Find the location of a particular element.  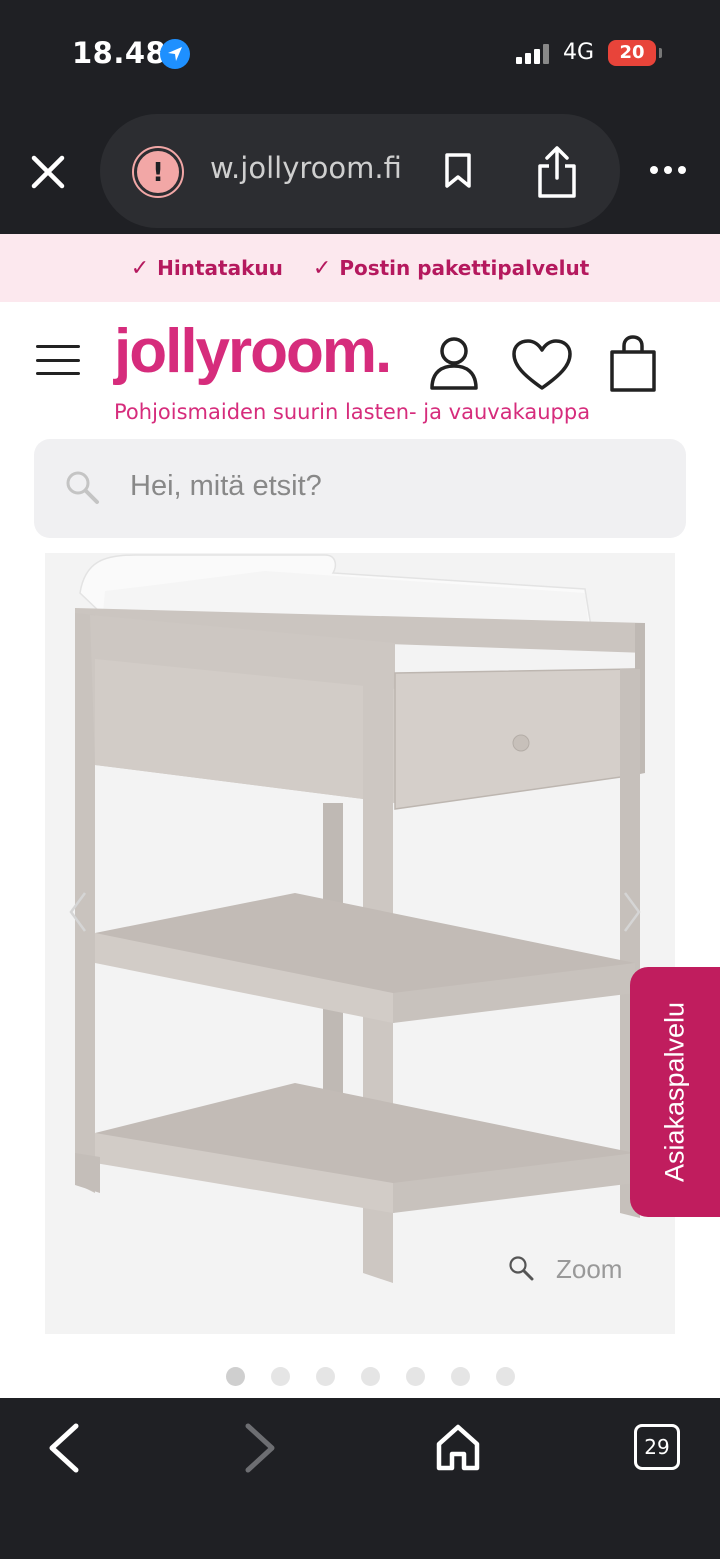

status-time: 18.48 is located at coordinates (119, 53).